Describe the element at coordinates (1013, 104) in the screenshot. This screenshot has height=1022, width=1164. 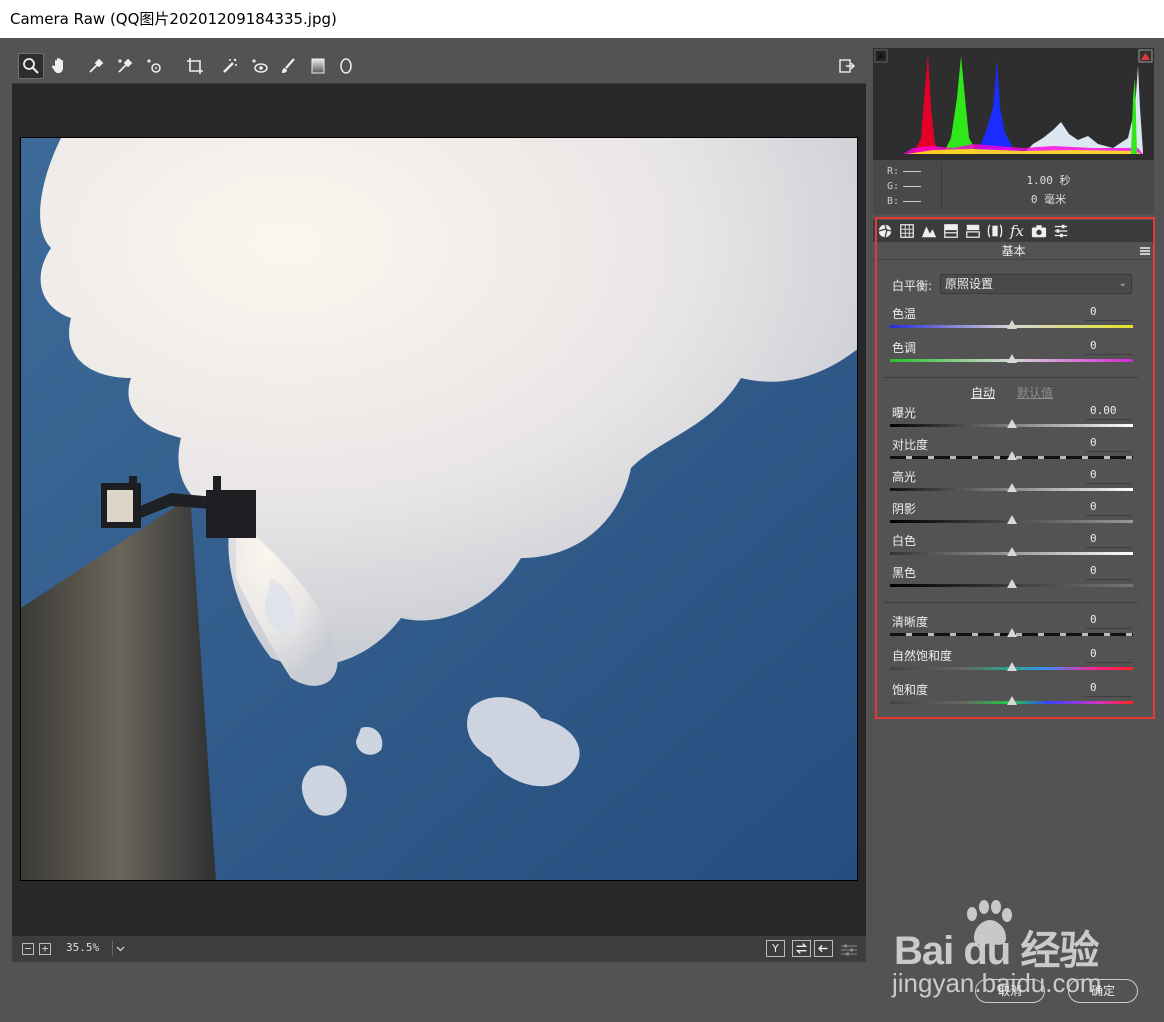
I see `histogram` at that location.